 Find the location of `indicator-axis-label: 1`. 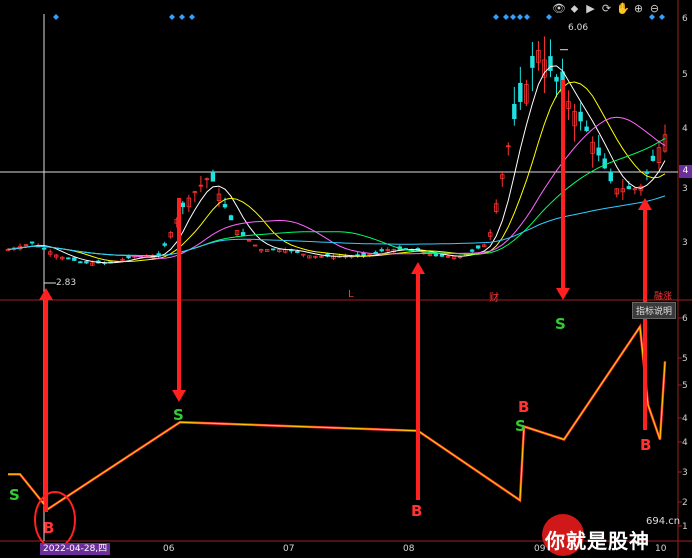

indicator-axis-label: 1 is located at coordinates (685, 527).